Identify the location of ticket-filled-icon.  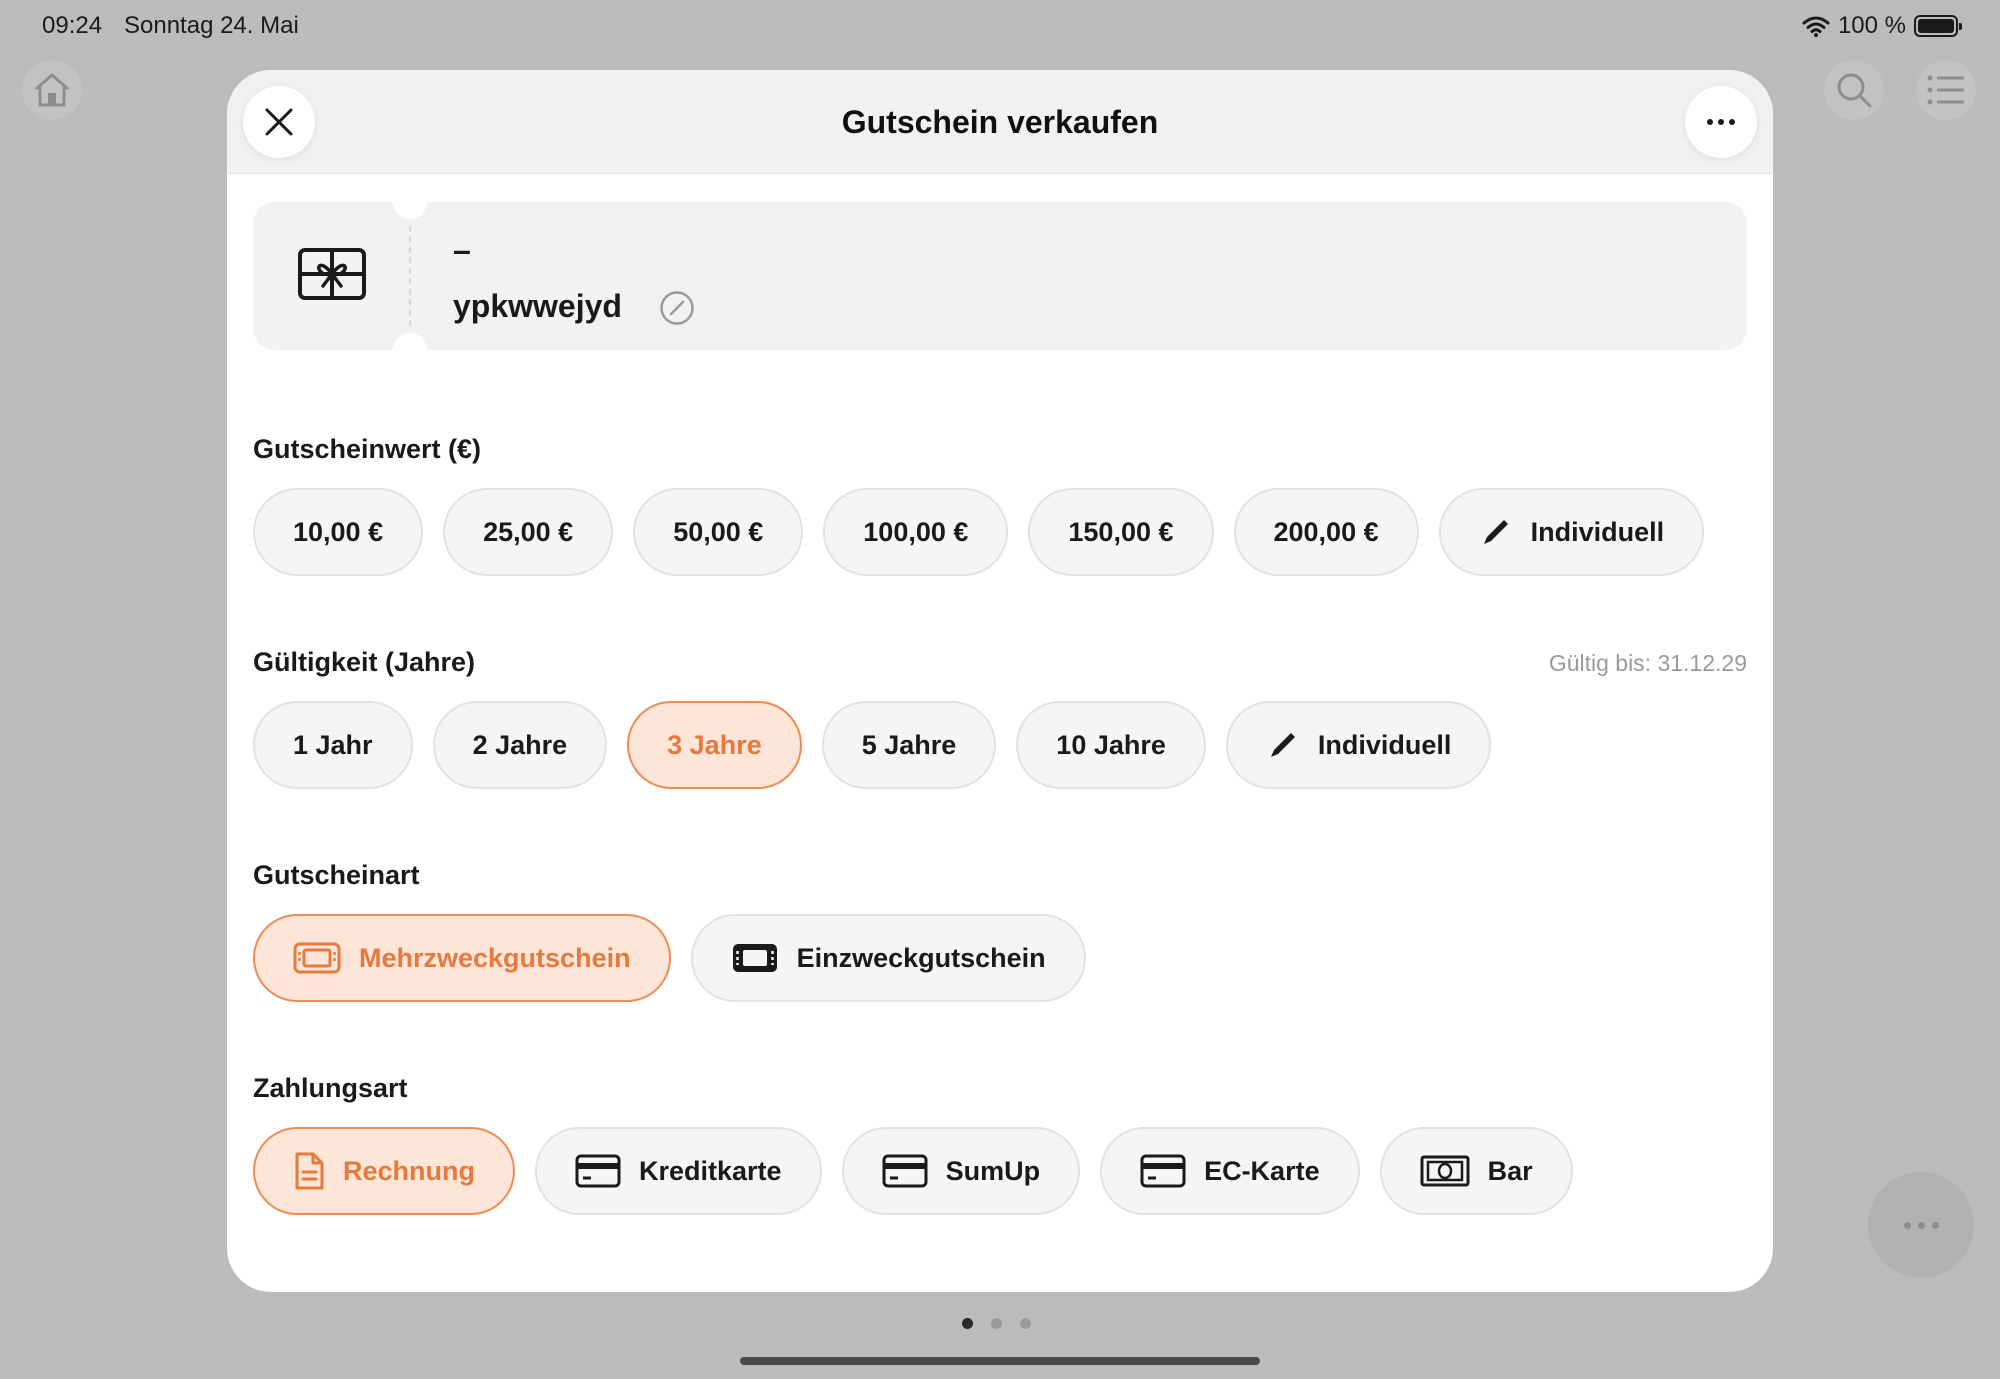
(754, 958).